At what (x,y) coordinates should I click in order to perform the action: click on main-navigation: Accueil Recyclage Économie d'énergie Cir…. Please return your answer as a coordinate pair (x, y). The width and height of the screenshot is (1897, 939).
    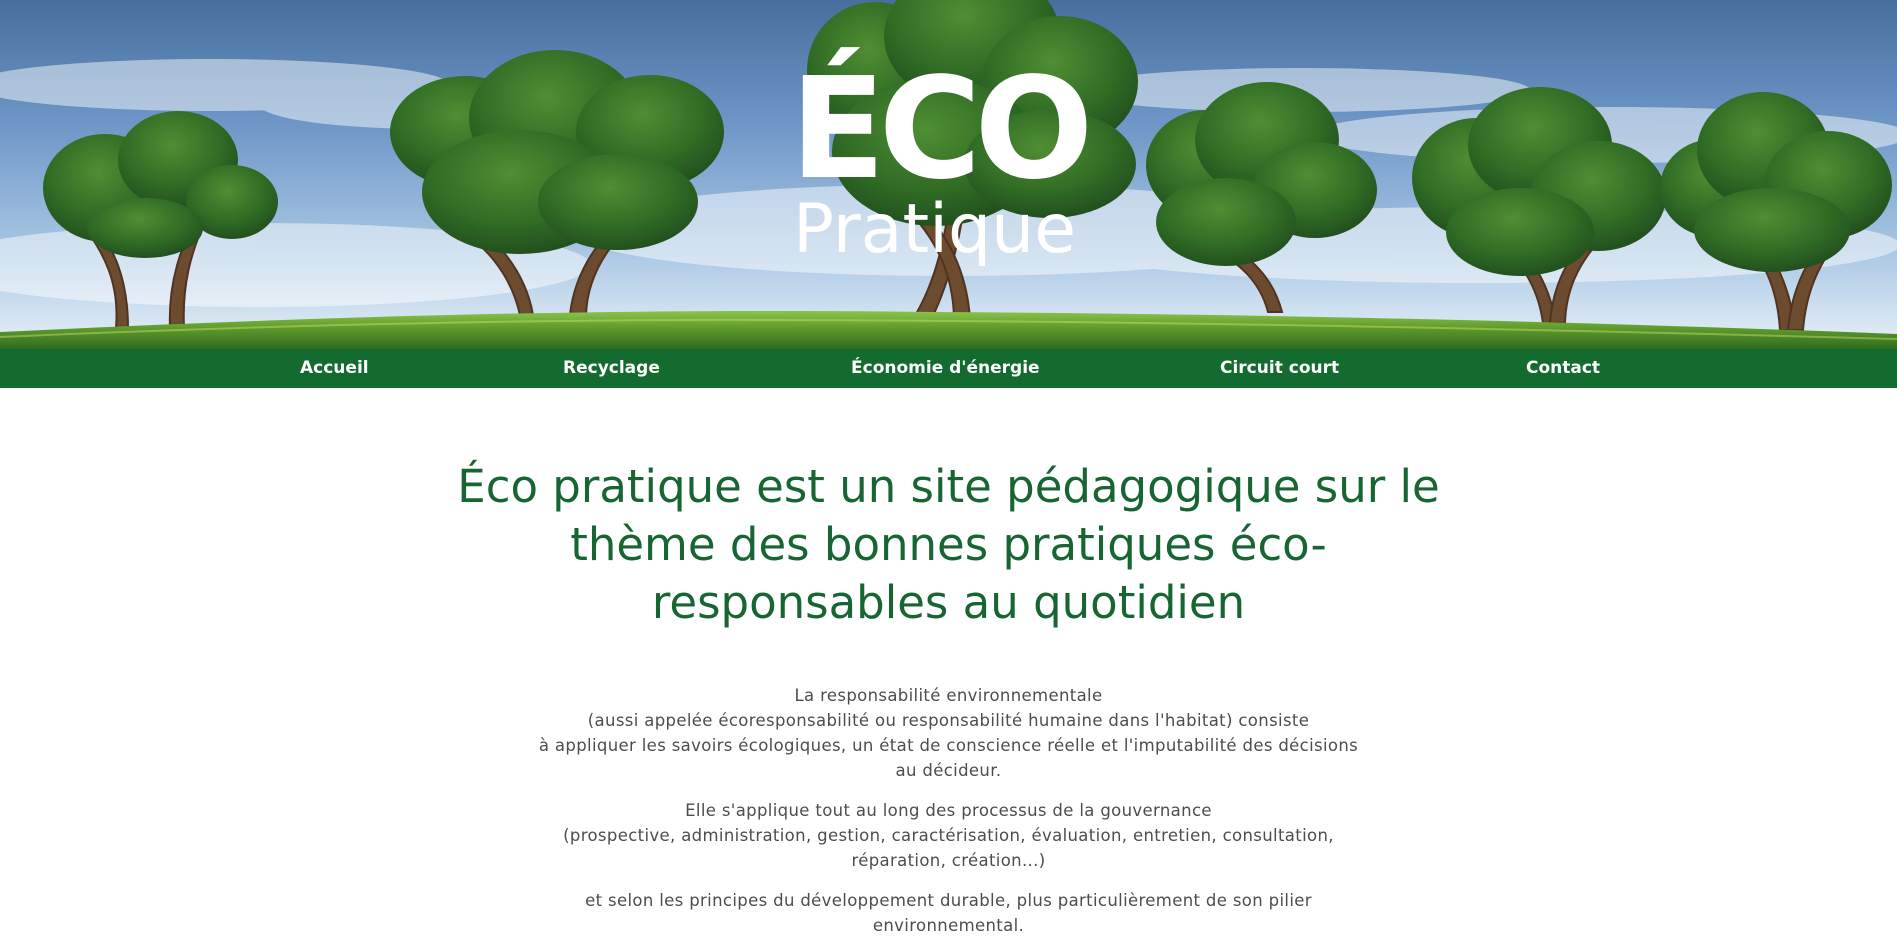
    Looking at the image, I should click on (948, 368).